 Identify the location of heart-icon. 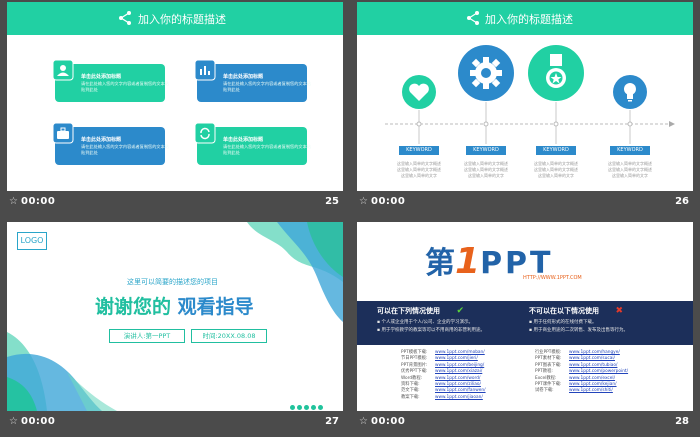
(419, 92).